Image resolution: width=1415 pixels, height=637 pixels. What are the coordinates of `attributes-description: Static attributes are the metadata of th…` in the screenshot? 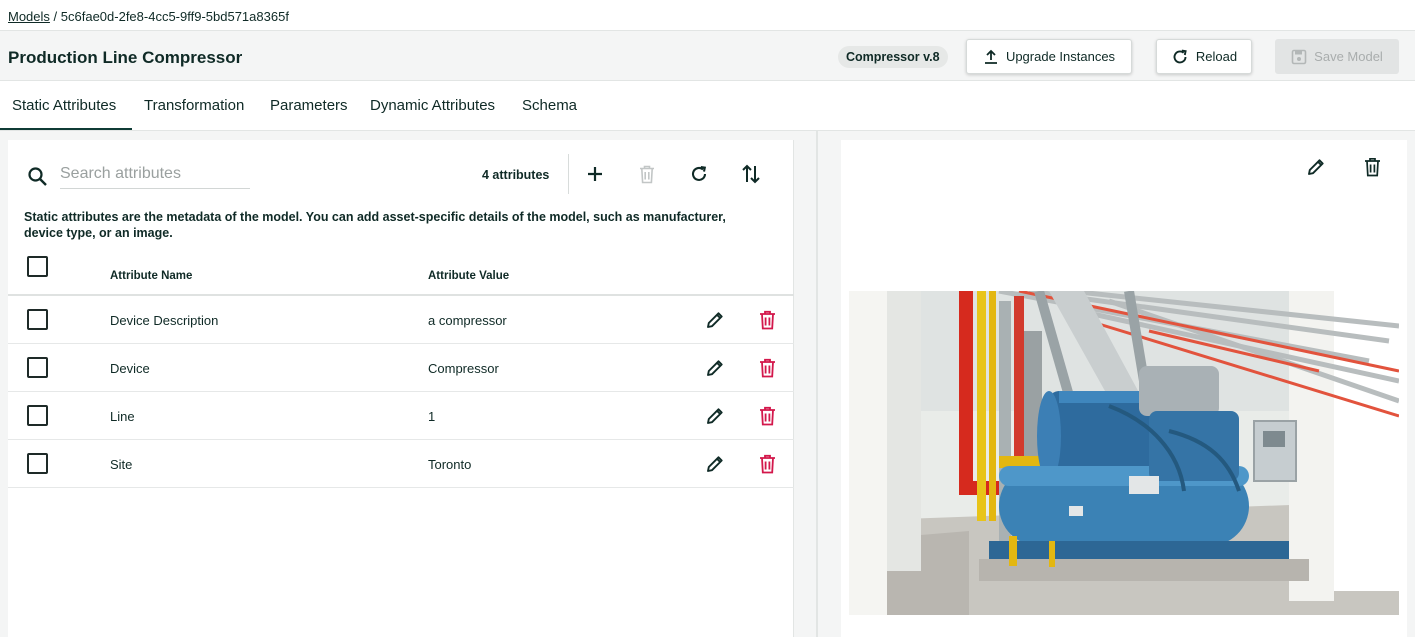 It's located at (375, 225).